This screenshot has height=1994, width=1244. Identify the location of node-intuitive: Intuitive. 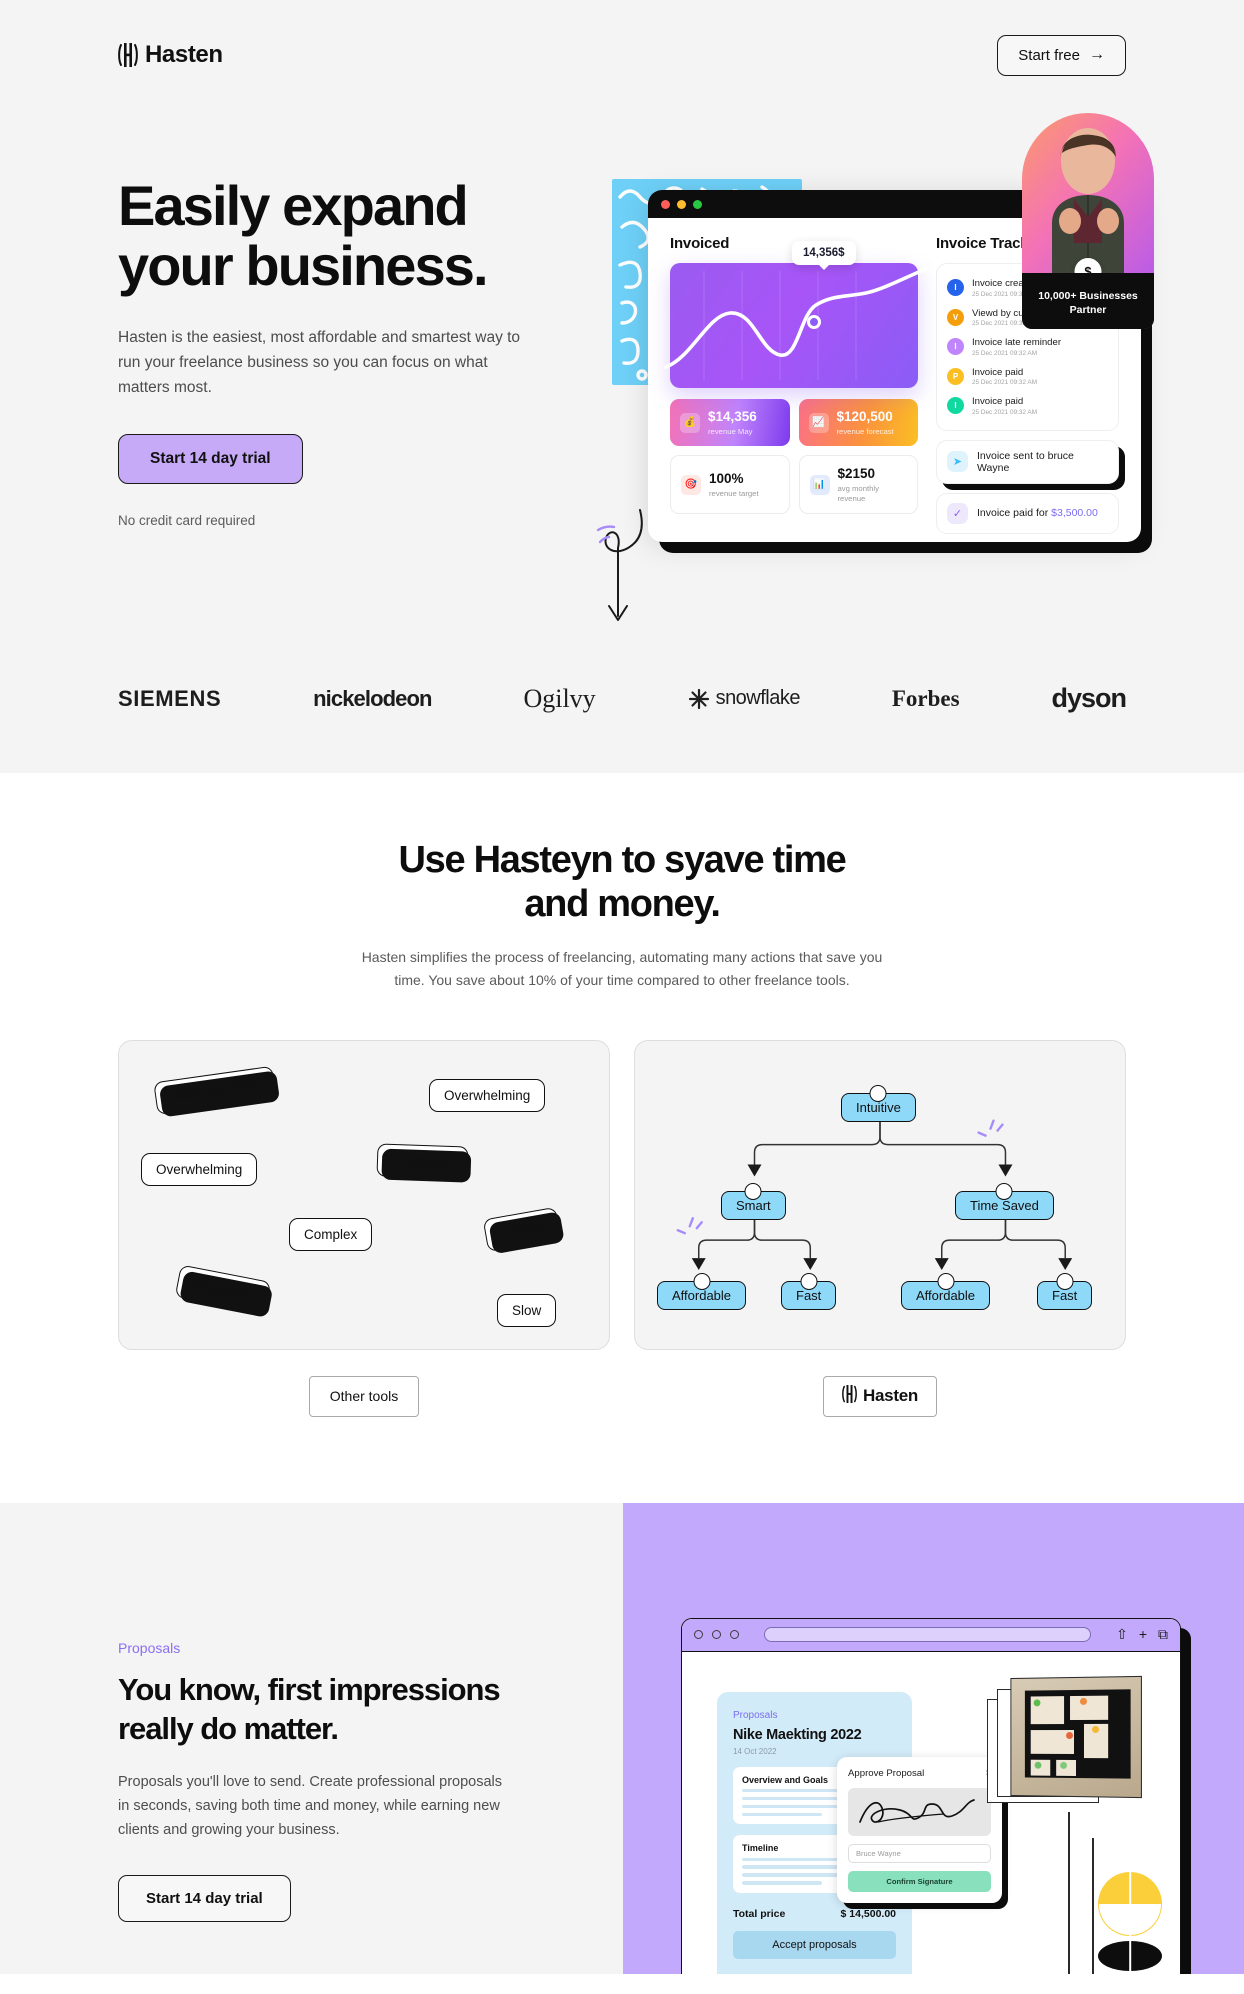
(880, 1104).